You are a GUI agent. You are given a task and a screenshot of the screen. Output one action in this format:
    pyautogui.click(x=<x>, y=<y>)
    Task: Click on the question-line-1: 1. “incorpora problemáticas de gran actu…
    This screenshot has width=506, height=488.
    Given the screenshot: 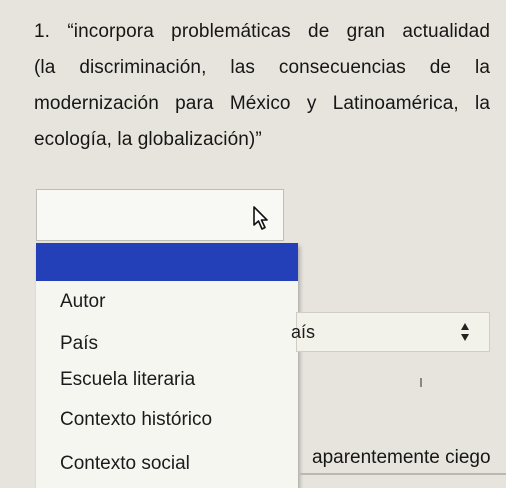 What is the action you would take?
    pyautogui.click(x=262, y=31)
    